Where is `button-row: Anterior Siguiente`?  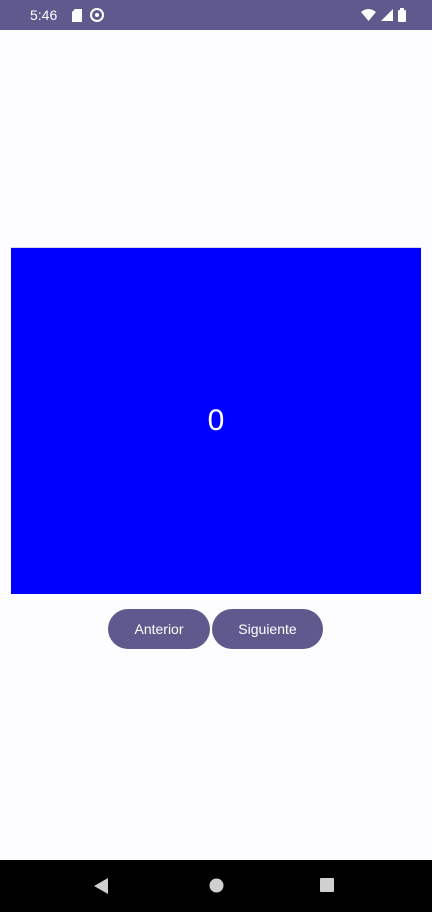 button-row: Anterior Siguiente is located at coordinates (215, 629).